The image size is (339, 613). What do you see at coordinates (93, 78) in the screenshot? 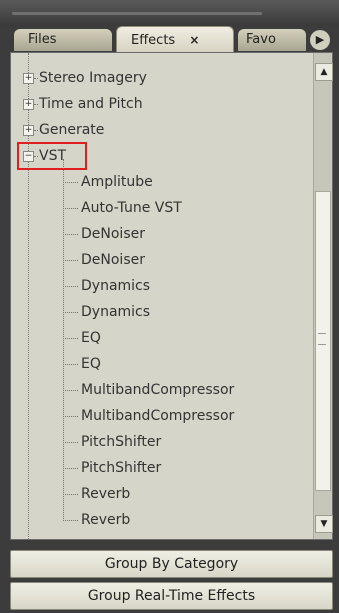
I see `tree-group-label: Stereo Imagery` at bounding box center [93, 78].